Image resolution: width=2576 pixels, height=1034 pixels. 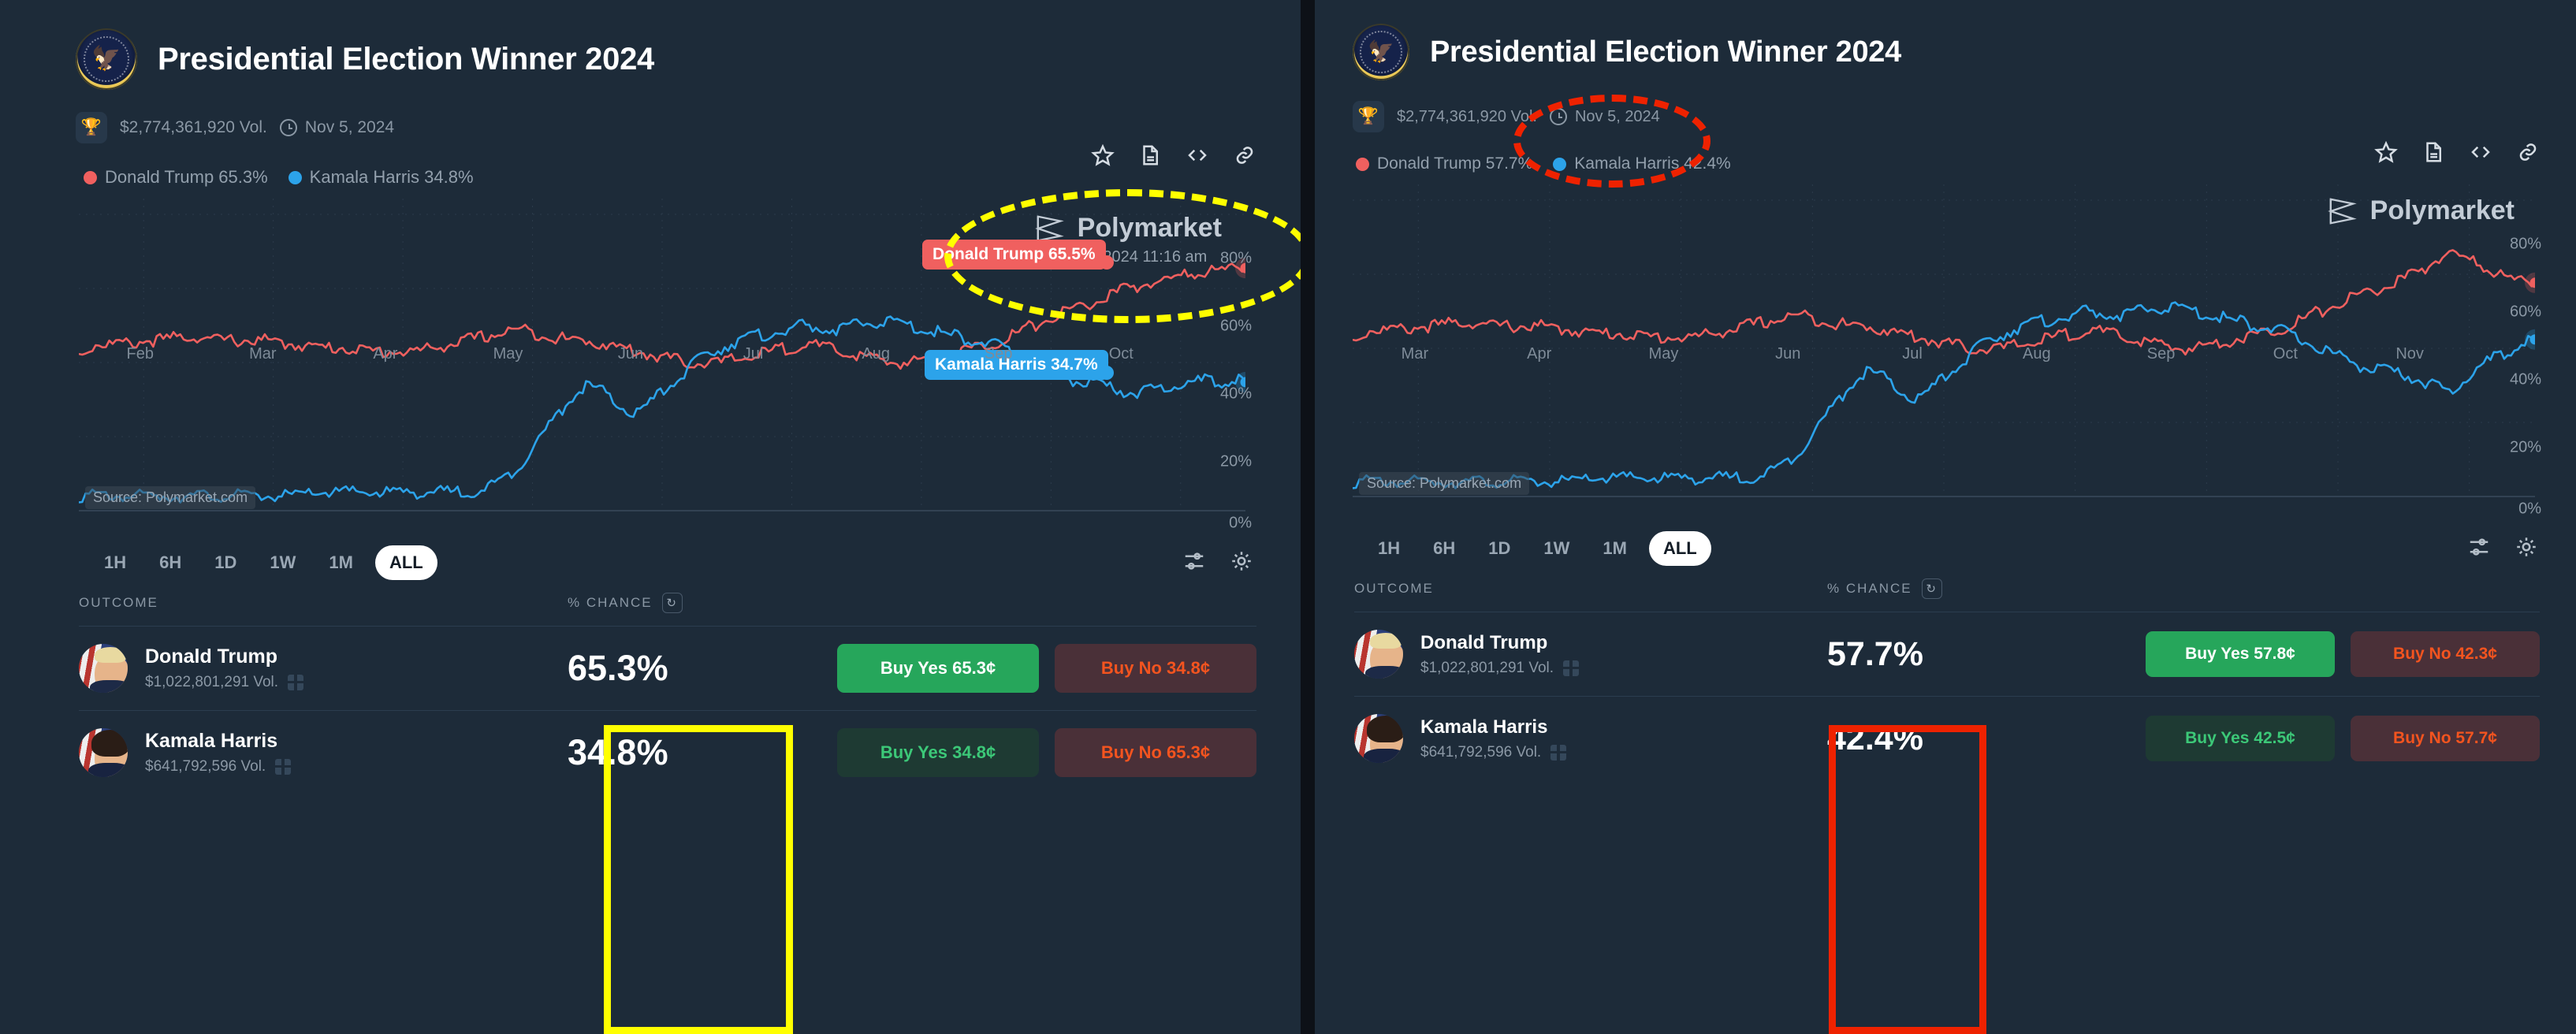 I want to click on buy-no-button: Buy No 57.7¢, so click(x=2445, y=738).